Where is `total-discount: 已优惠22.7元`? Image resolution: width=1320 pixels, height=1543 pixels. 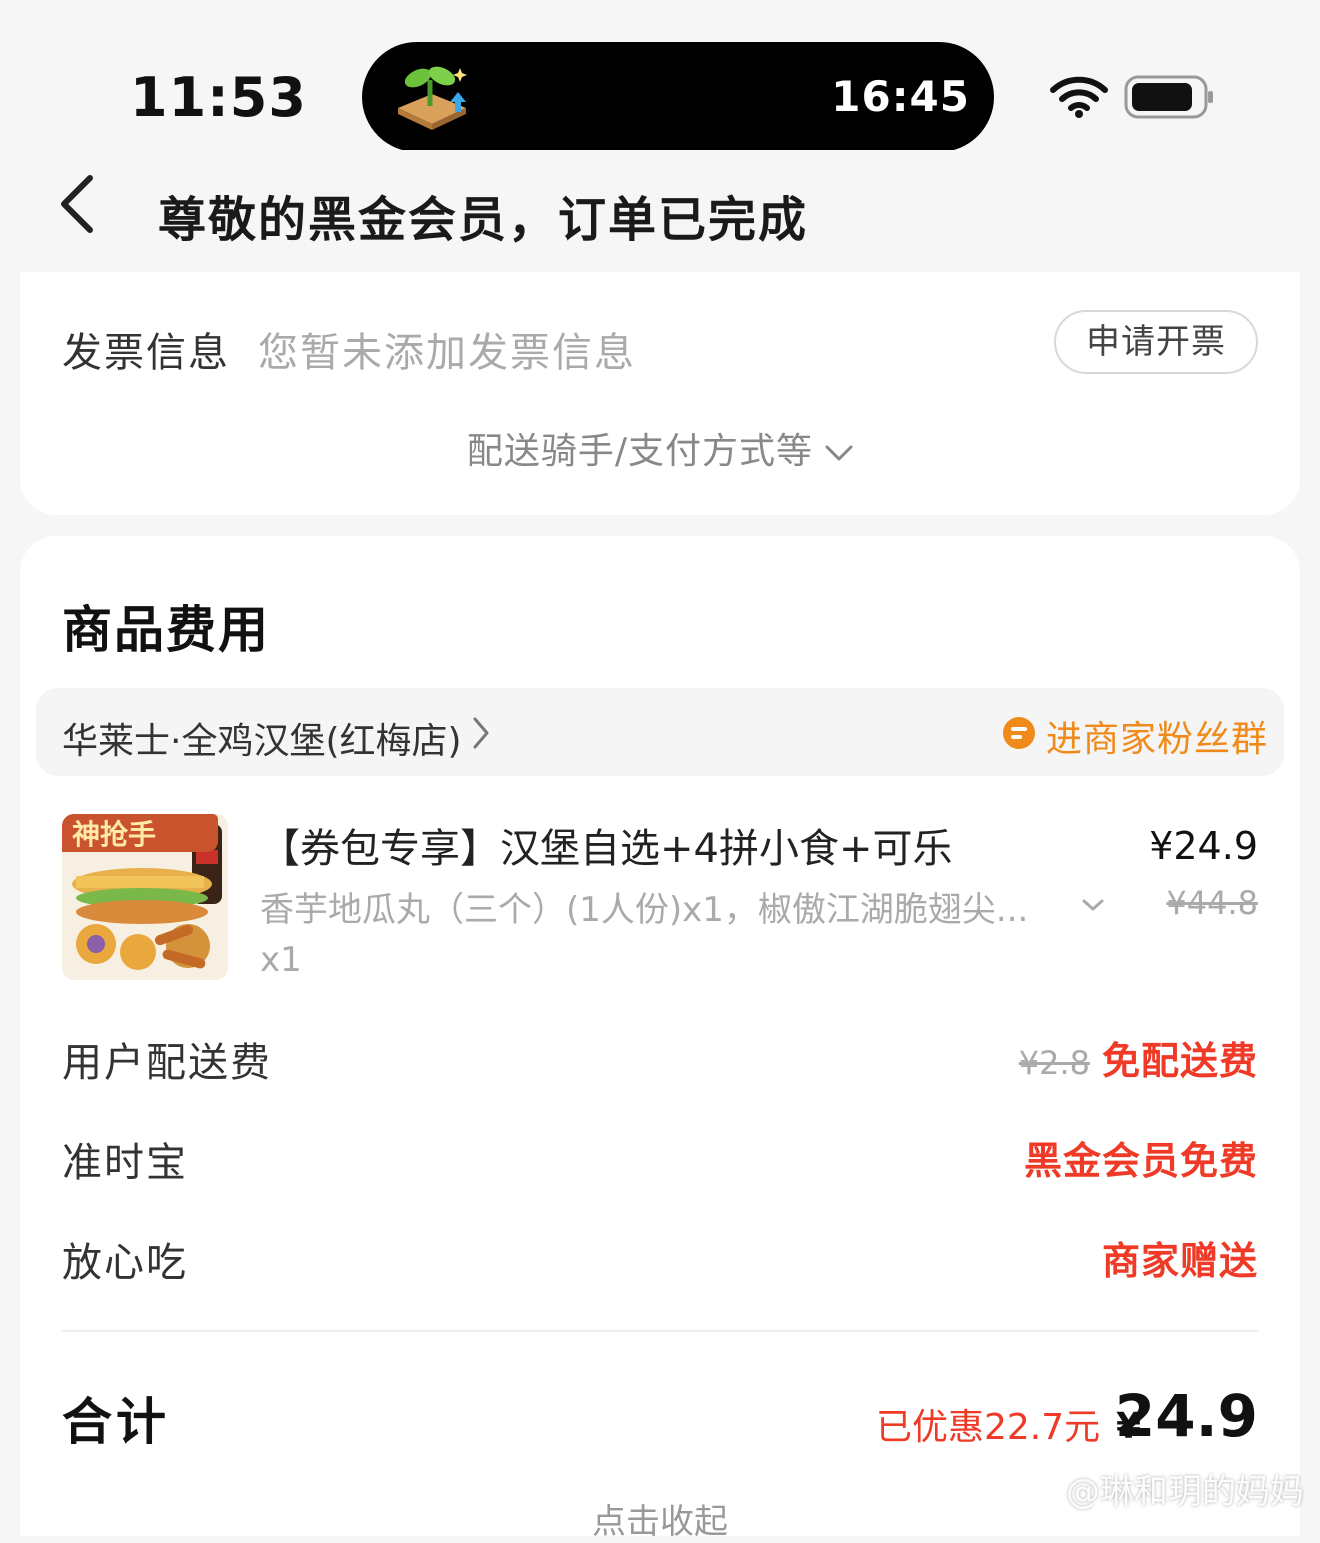 total-discount: 已优惠22.7元 is located at coordinates (988, 1427).